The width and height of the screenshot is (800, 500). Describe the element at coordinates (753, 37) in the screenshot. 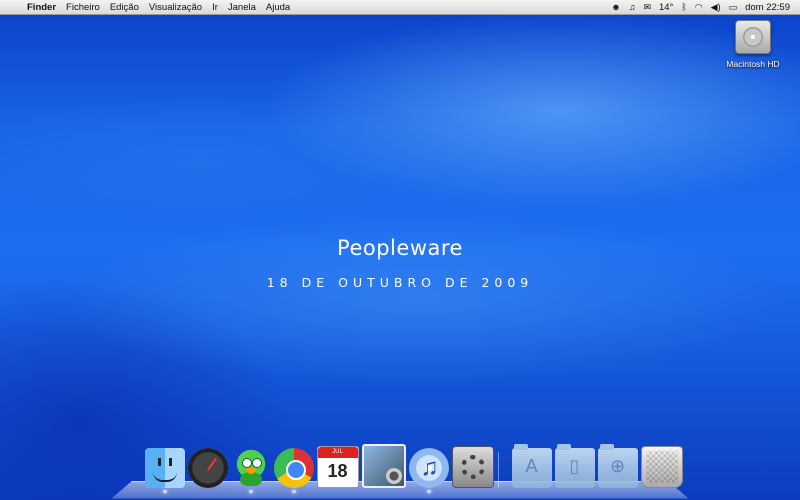

I see `hard-drive-icon` at that location.